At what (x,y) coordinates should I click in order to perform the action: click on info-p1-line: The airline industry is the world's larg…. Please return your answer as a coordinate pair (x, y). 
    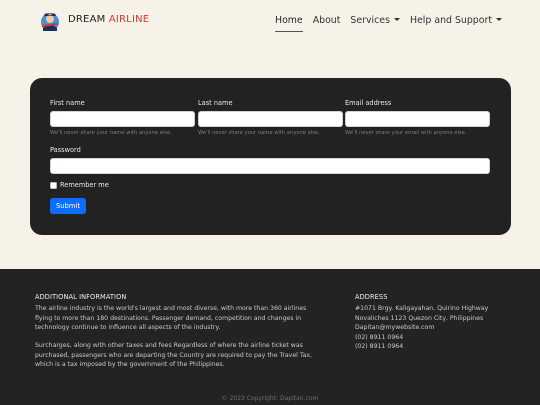
    Looking at the image, I should click on (171, 308).